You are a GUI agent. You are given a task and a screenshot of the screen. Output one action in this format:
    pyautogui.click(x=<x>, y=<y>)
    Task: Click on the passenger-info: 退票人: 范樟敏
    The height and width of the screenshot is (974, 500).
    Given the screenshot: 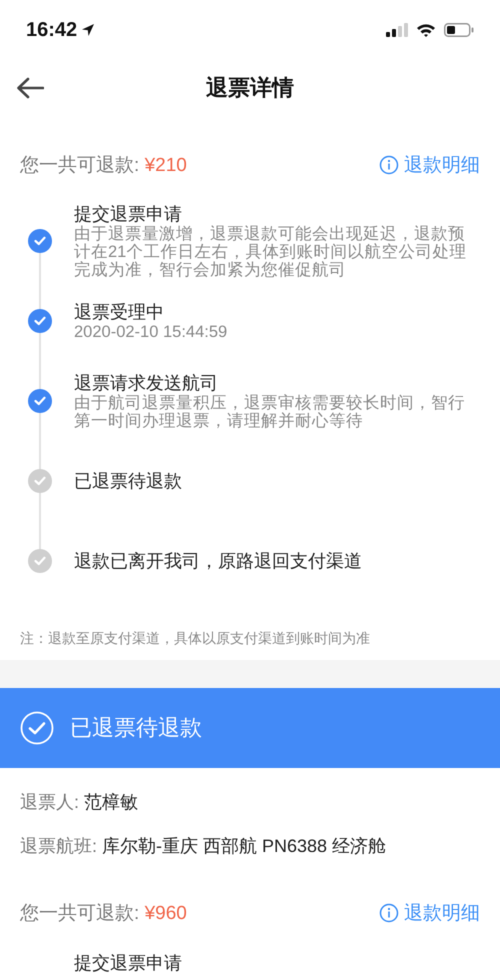 What is the action you would take?
    pyautogui.click(x=79, y=802)
    